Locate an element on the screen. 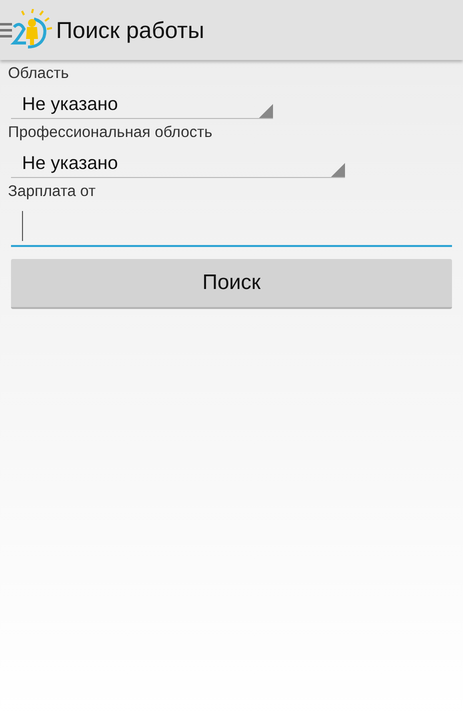 This screenshot has width=463, height=728. search-button: Поиск is located at coordinates (231, 284).